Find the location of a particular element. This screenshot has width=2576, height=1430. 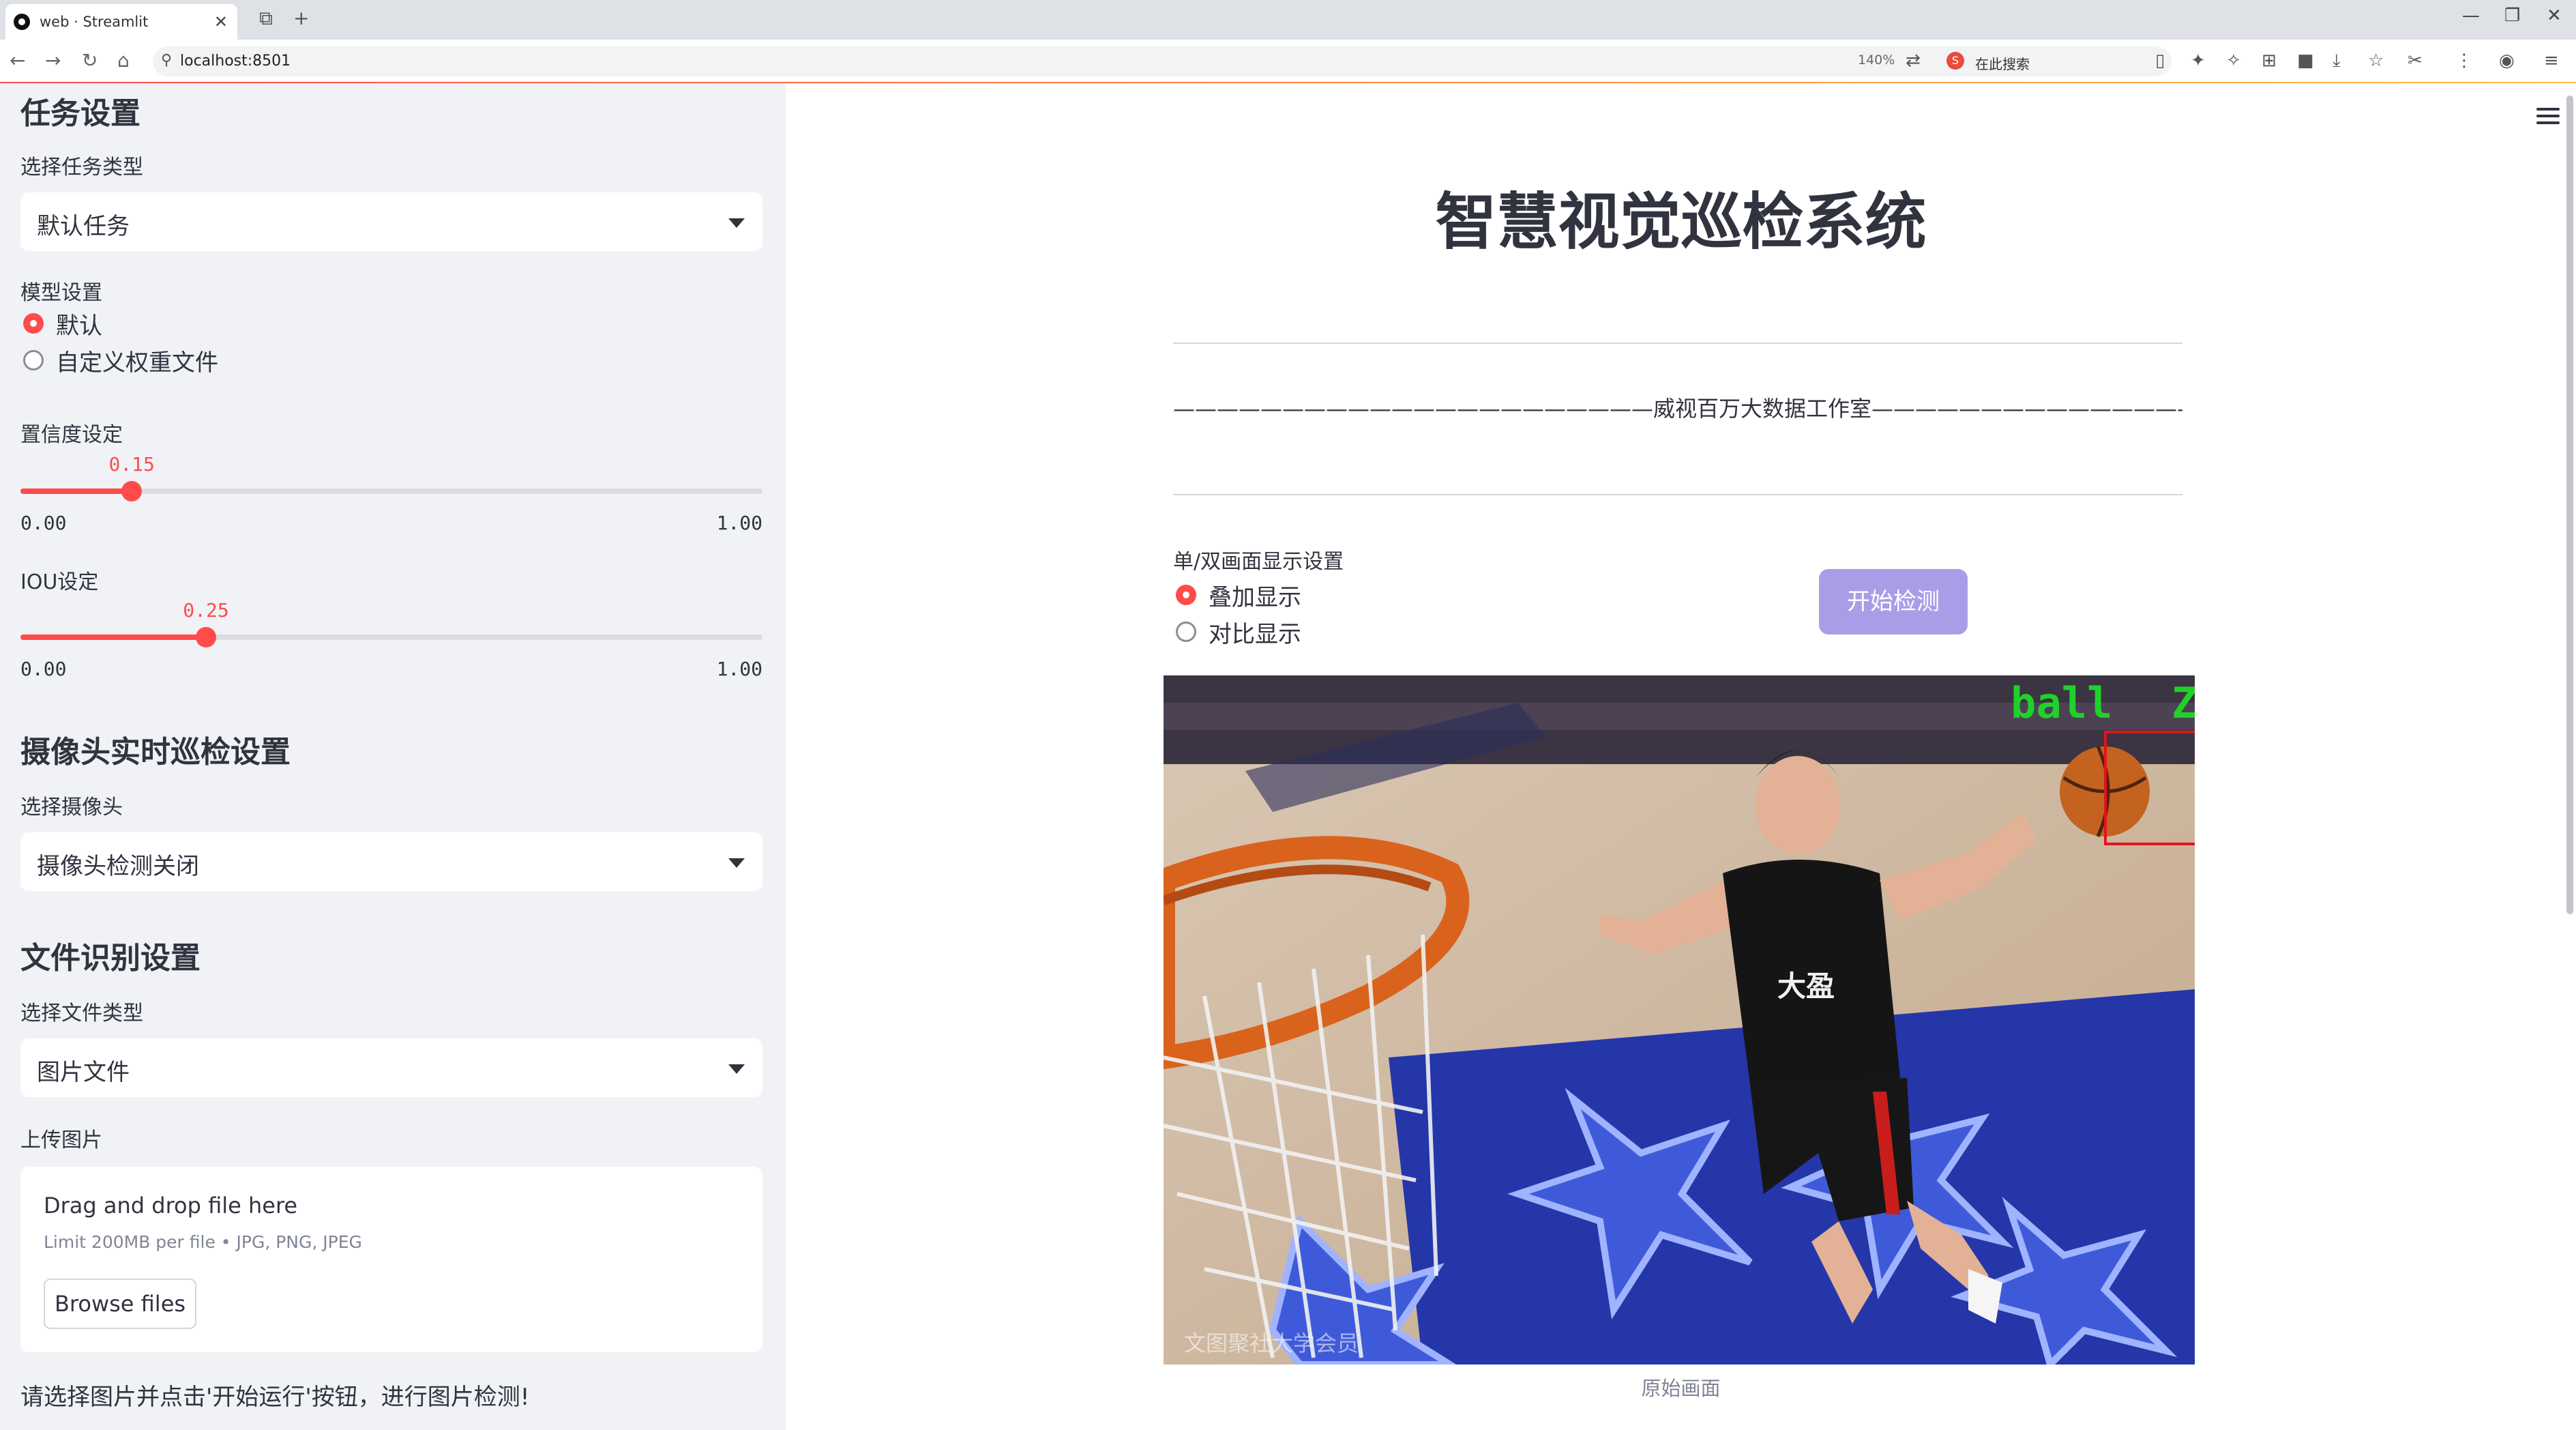

iou-slider-fill is located at coordinates (113, 637).